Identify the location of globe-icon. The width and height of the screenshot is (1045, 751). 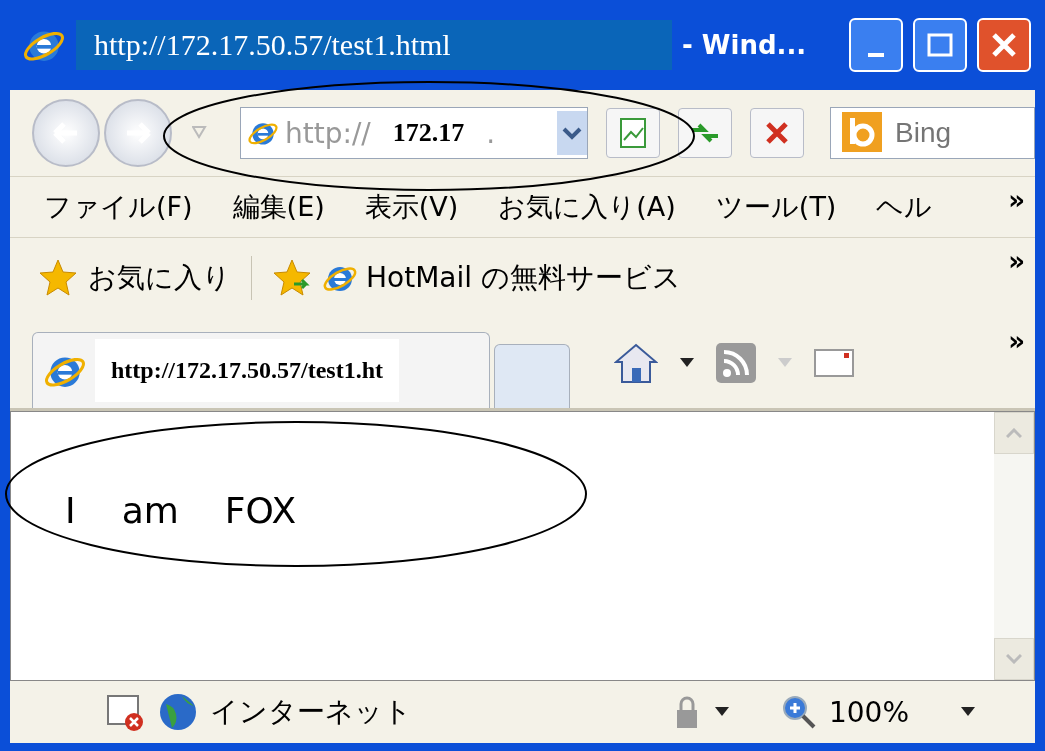
(178, 712).